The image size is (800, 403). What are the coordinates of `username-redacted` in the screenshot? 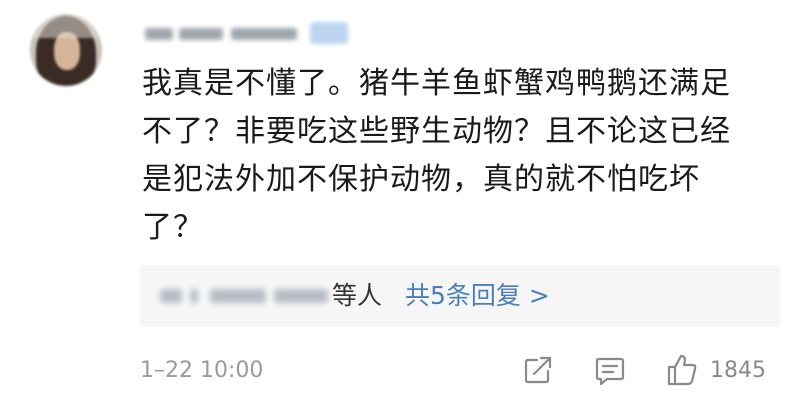 It's located at (222, 34).